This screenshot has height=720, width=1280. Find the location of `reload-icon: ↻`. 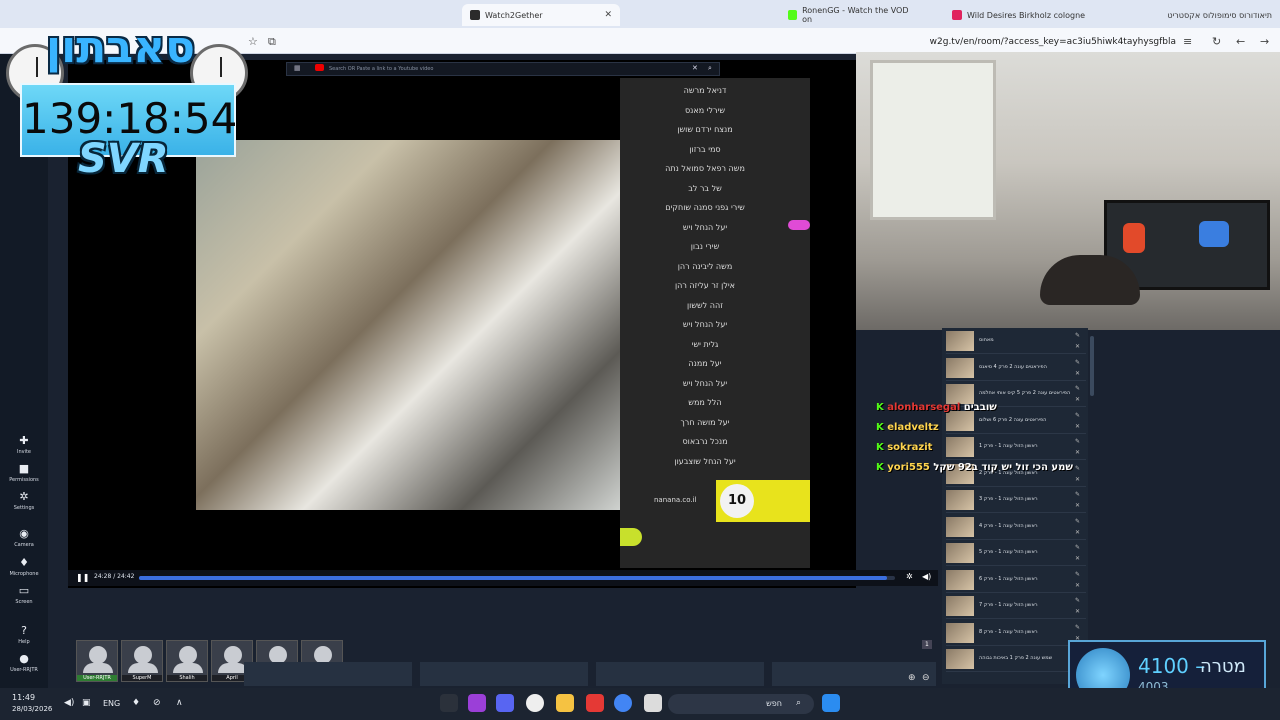

reload-icon: ↻ is located at coordinates (1216, 41).